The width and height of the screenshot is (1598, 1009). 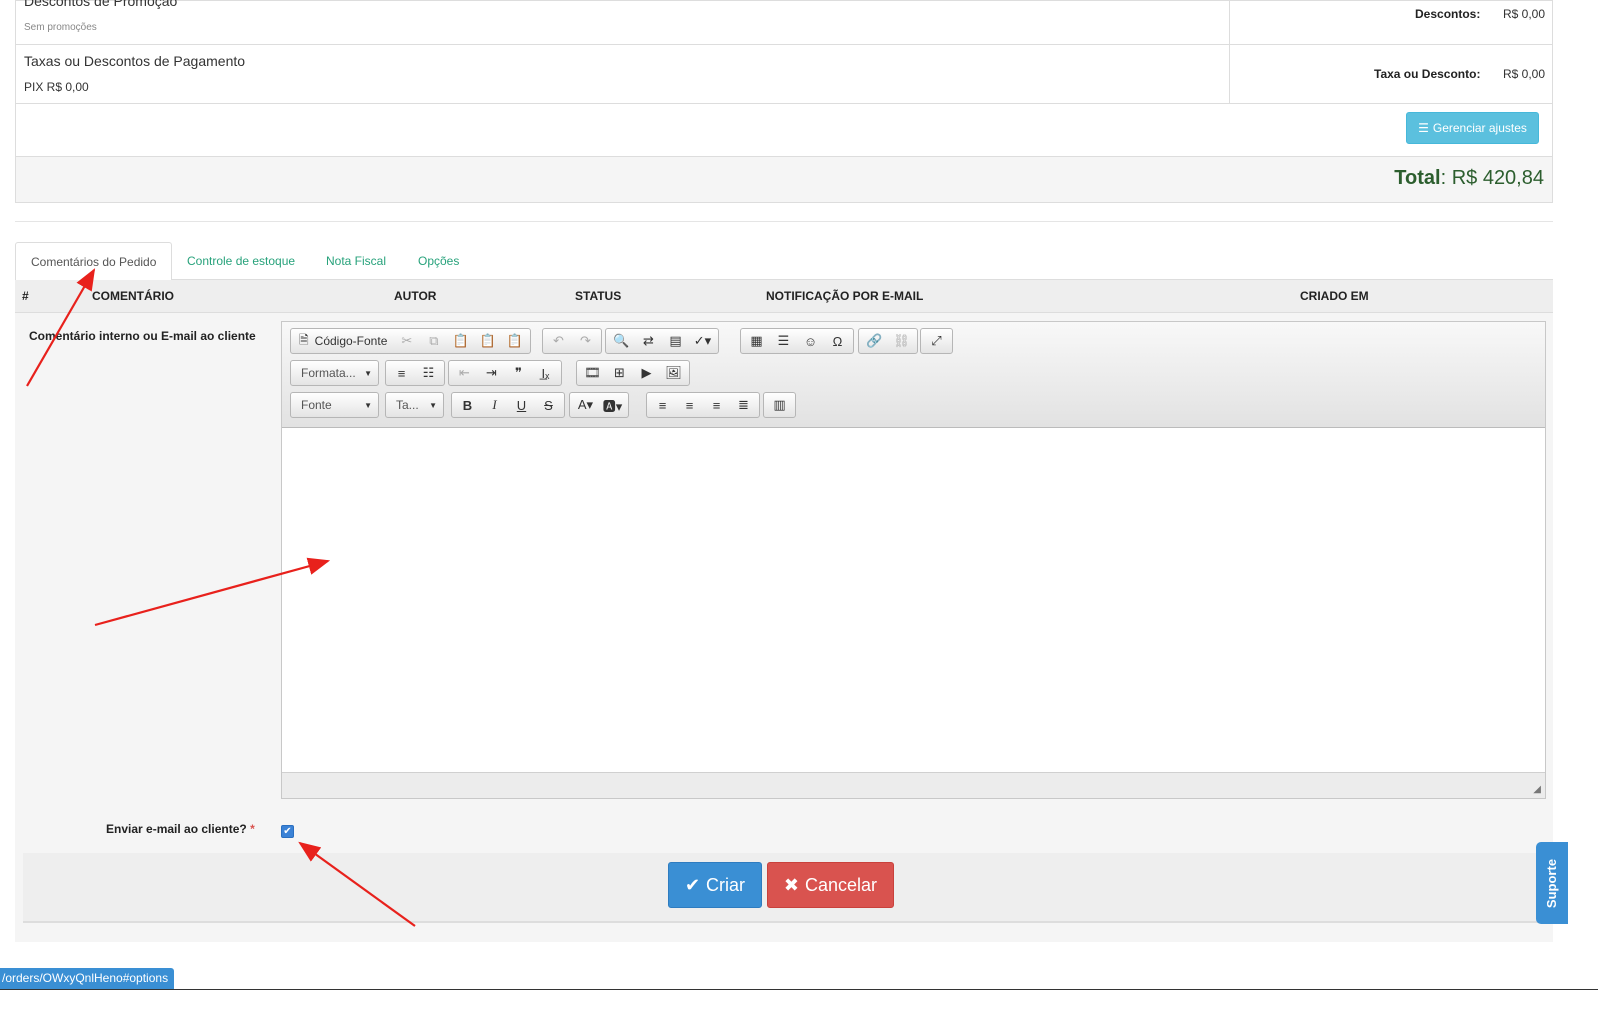 What do you see at coordinates (212, 592) in the screenshot?
I see `arrow-to-editor` at bounding box center [212, 592].